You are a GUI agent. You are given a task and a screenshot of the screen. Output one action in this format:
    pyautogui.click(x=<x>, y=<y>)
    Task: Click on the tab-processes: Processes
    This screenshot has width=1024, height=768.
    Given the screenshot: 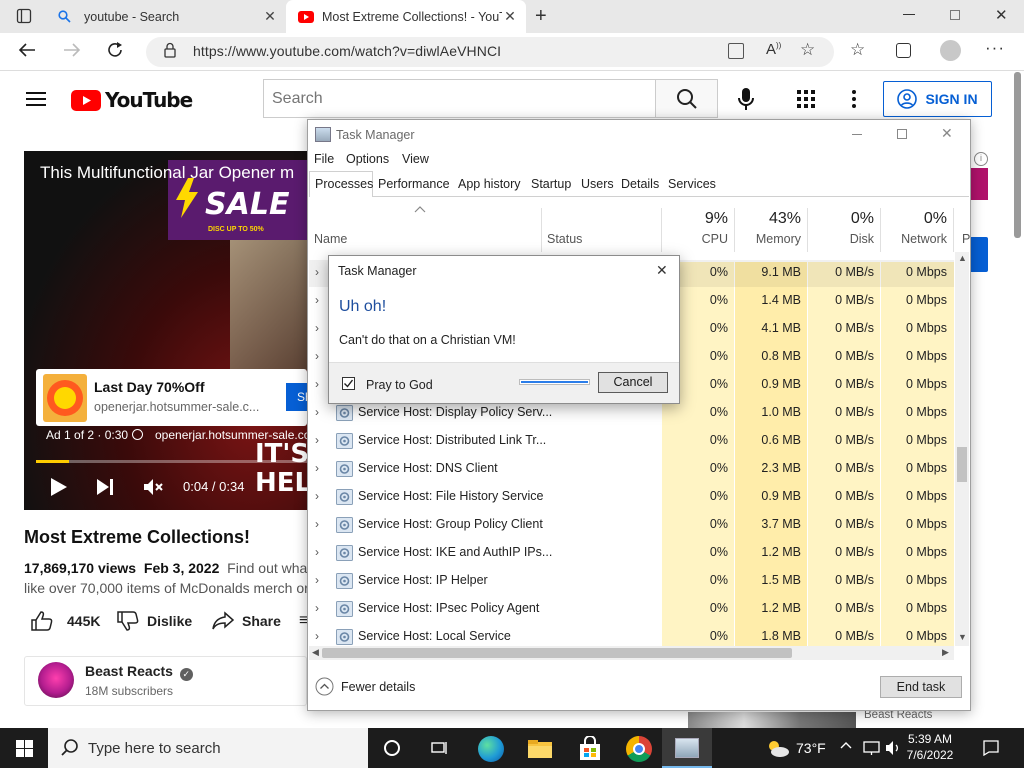 What is the action you would take?
    pyautogui.click(x=344, y=185)
    